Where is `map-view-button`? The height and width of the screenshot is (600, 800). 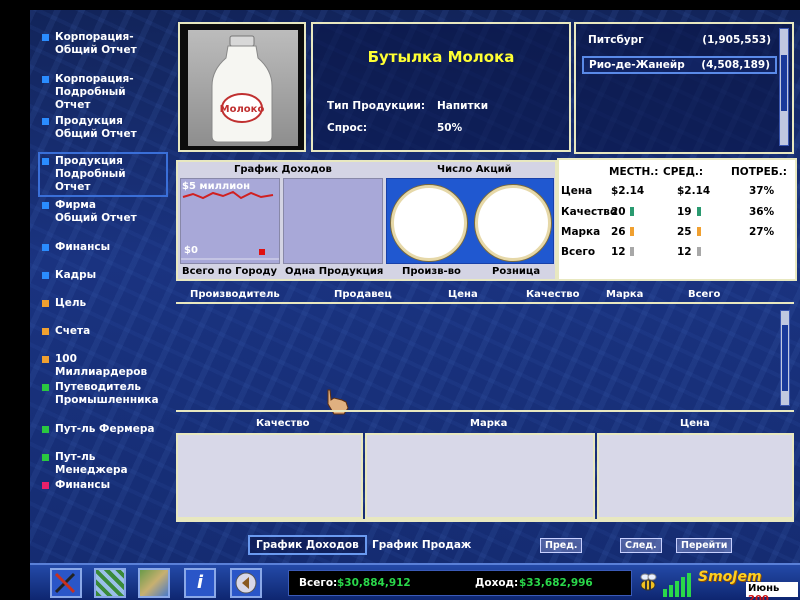 map-view-button is located at coordinates (110, 583).